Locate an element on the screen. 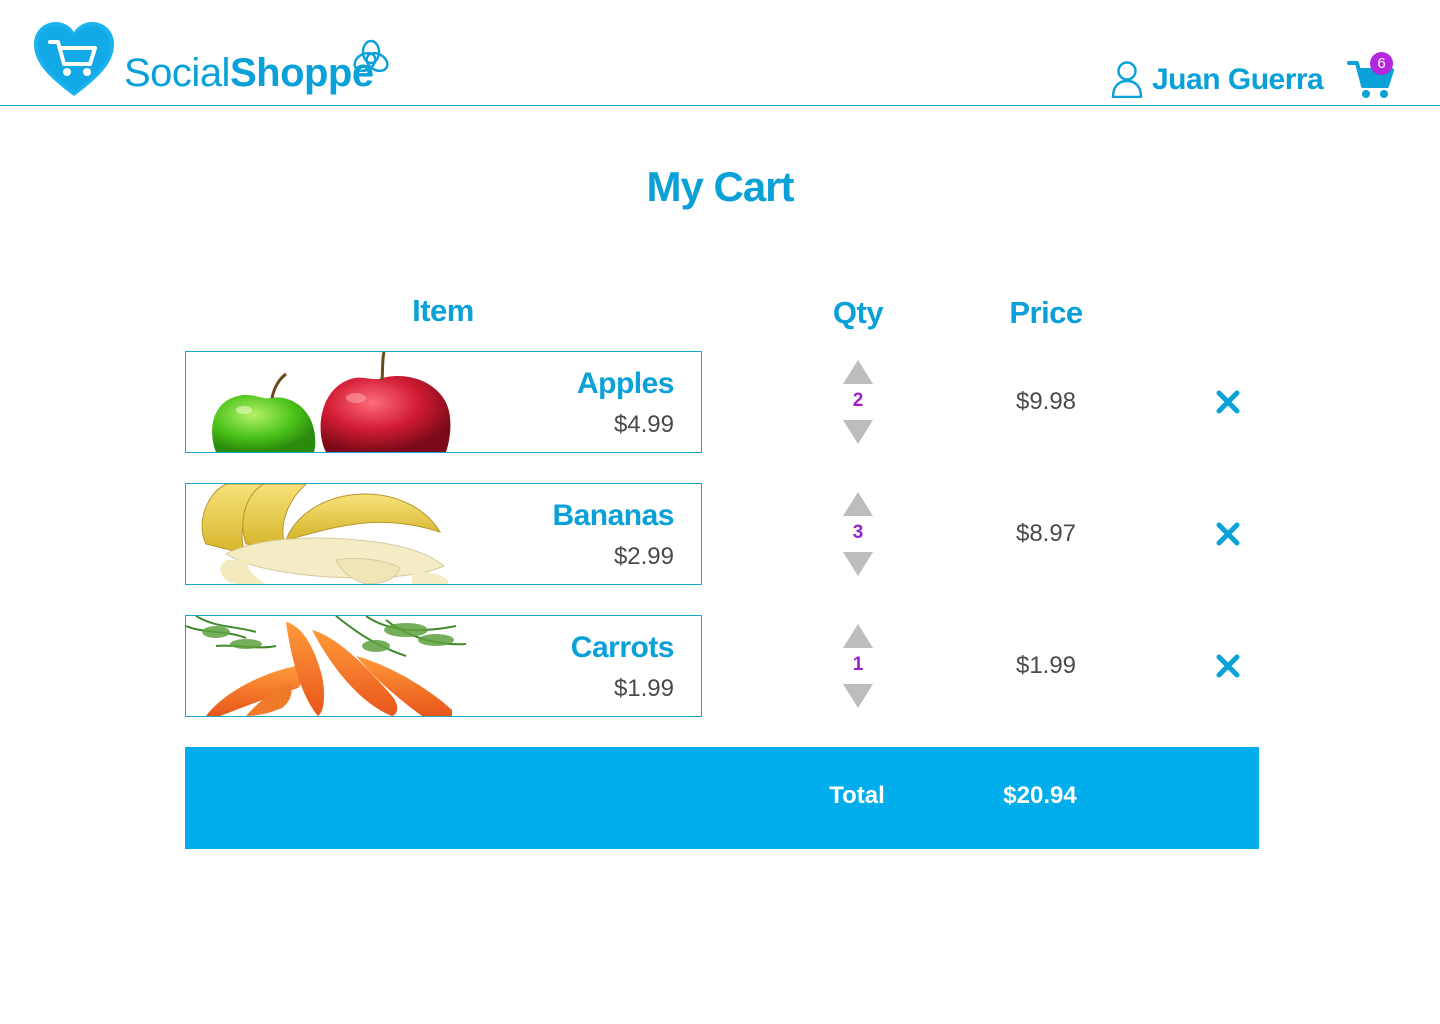 Image resolution: width=1440 pixels, height=1024 pixels. apples-image is located at coordinates (331, 402).